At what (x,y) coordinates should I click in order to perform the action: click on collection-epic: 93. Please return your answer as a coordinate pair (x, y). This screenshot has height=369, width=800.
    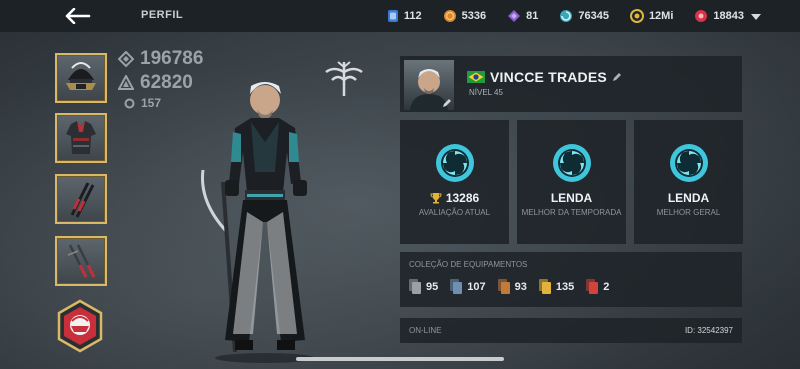
    Looking at the image, I should click on (512, 286).